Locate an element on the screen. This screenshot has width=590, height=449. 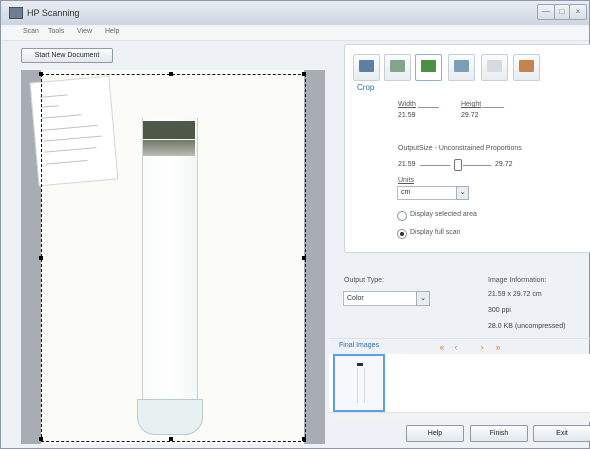
tab-sharpen is located at coordinates (494, 67).